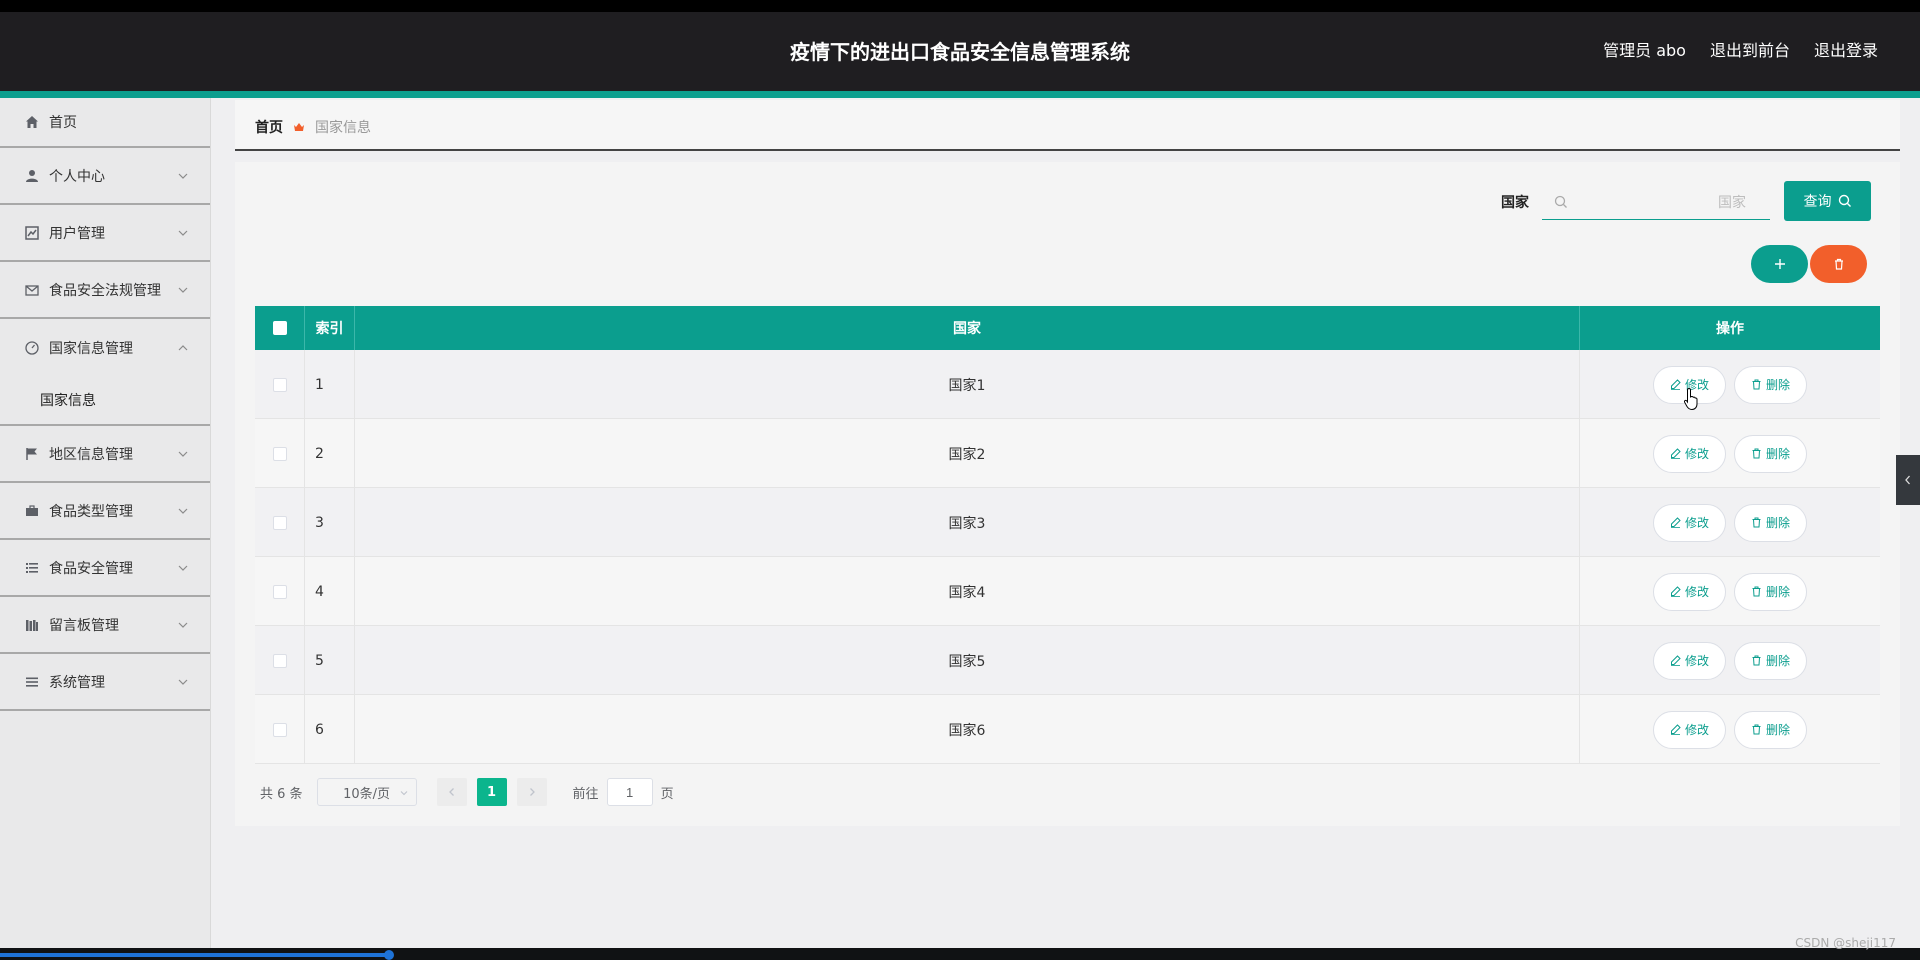  I want to click on exit-to-front-link: 退出到前台, so click(1750, 51).